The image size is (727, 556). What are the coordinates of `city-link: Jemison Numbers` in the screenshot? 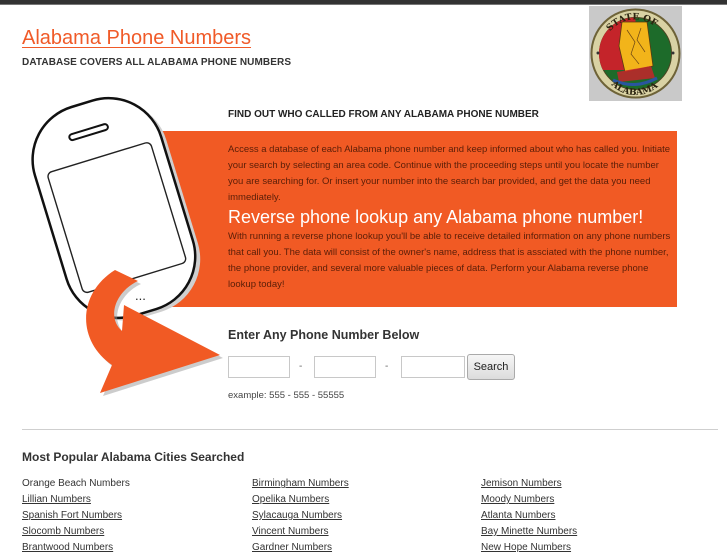 It's located at (591, 484).